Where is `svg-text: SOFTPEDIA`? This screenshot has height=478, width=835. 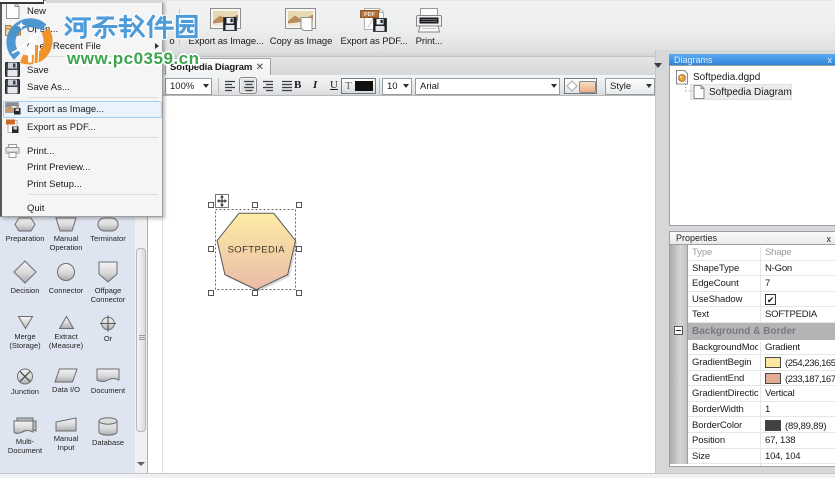
svg-text: SOFTPEDIA is located at coordinates (257, 250).